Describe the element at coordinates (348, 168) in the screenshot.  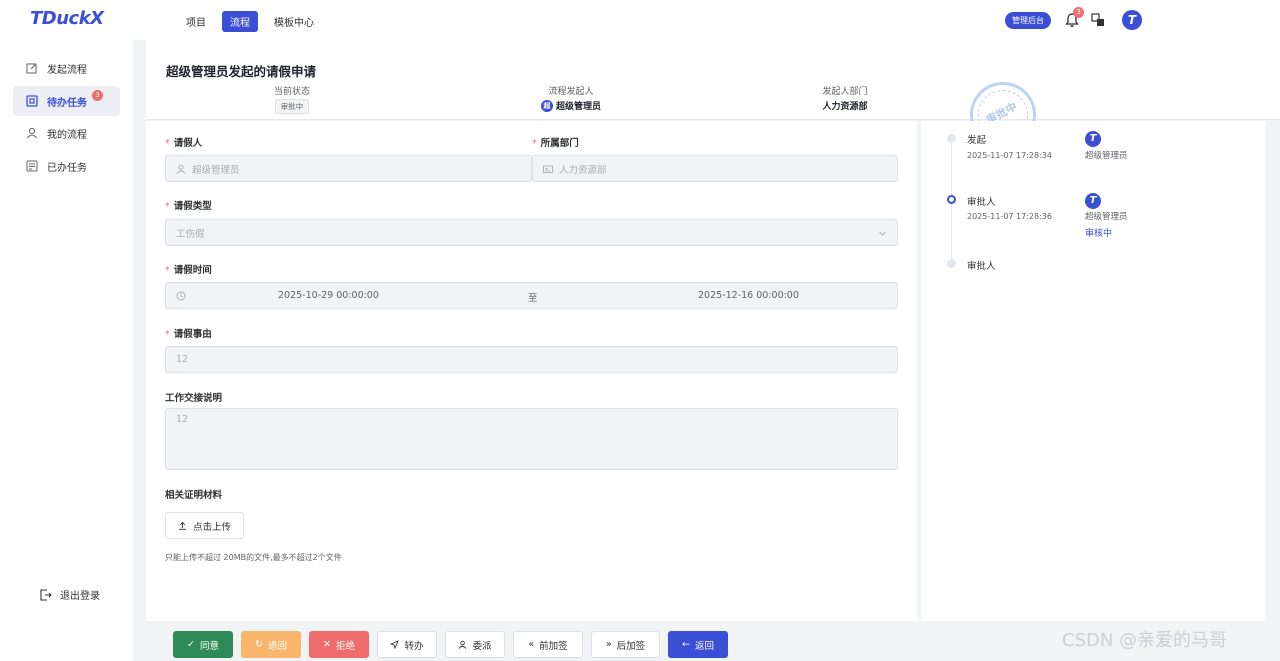
I see `applicant-field: 超级管理员` at that location.